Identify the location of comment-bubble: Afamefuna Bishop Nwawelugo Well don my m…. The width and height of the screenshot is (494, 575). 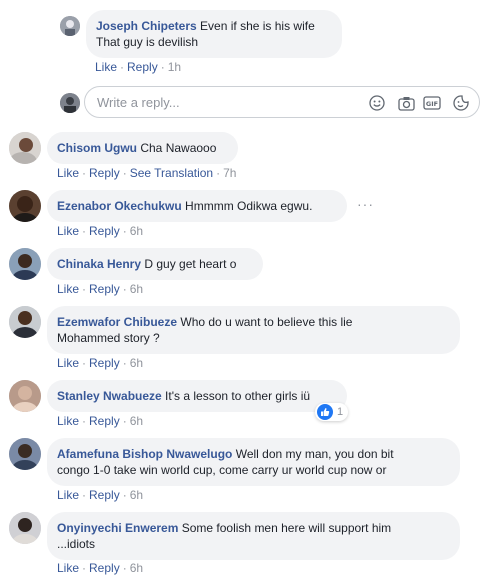
(253, 462).